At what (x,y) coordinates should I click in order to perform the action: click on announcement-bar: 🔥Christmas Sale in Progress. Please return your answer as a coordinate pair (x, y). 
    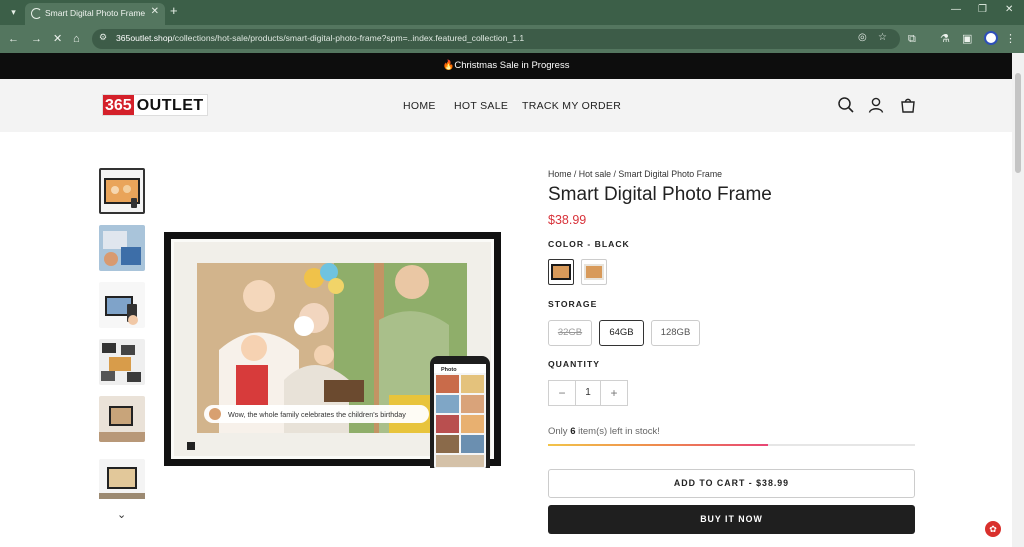
    Looking at the image, I should click on (506, 66).